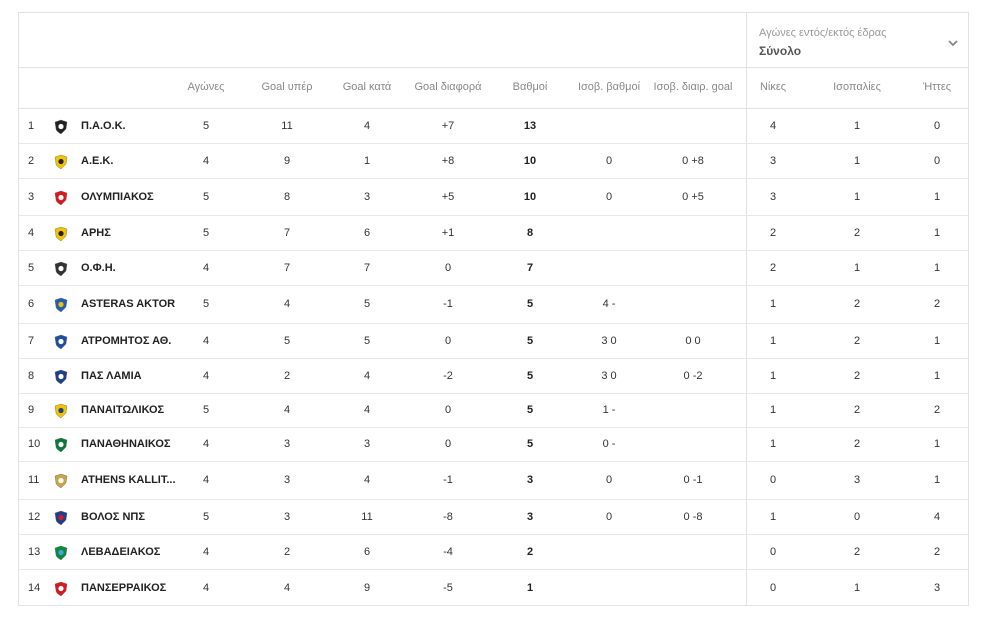 This screenshot has width=992, height=625. Describe the element at coordinates (530, 480) in the screenshot. I see `cell-pts: 3` at that location.